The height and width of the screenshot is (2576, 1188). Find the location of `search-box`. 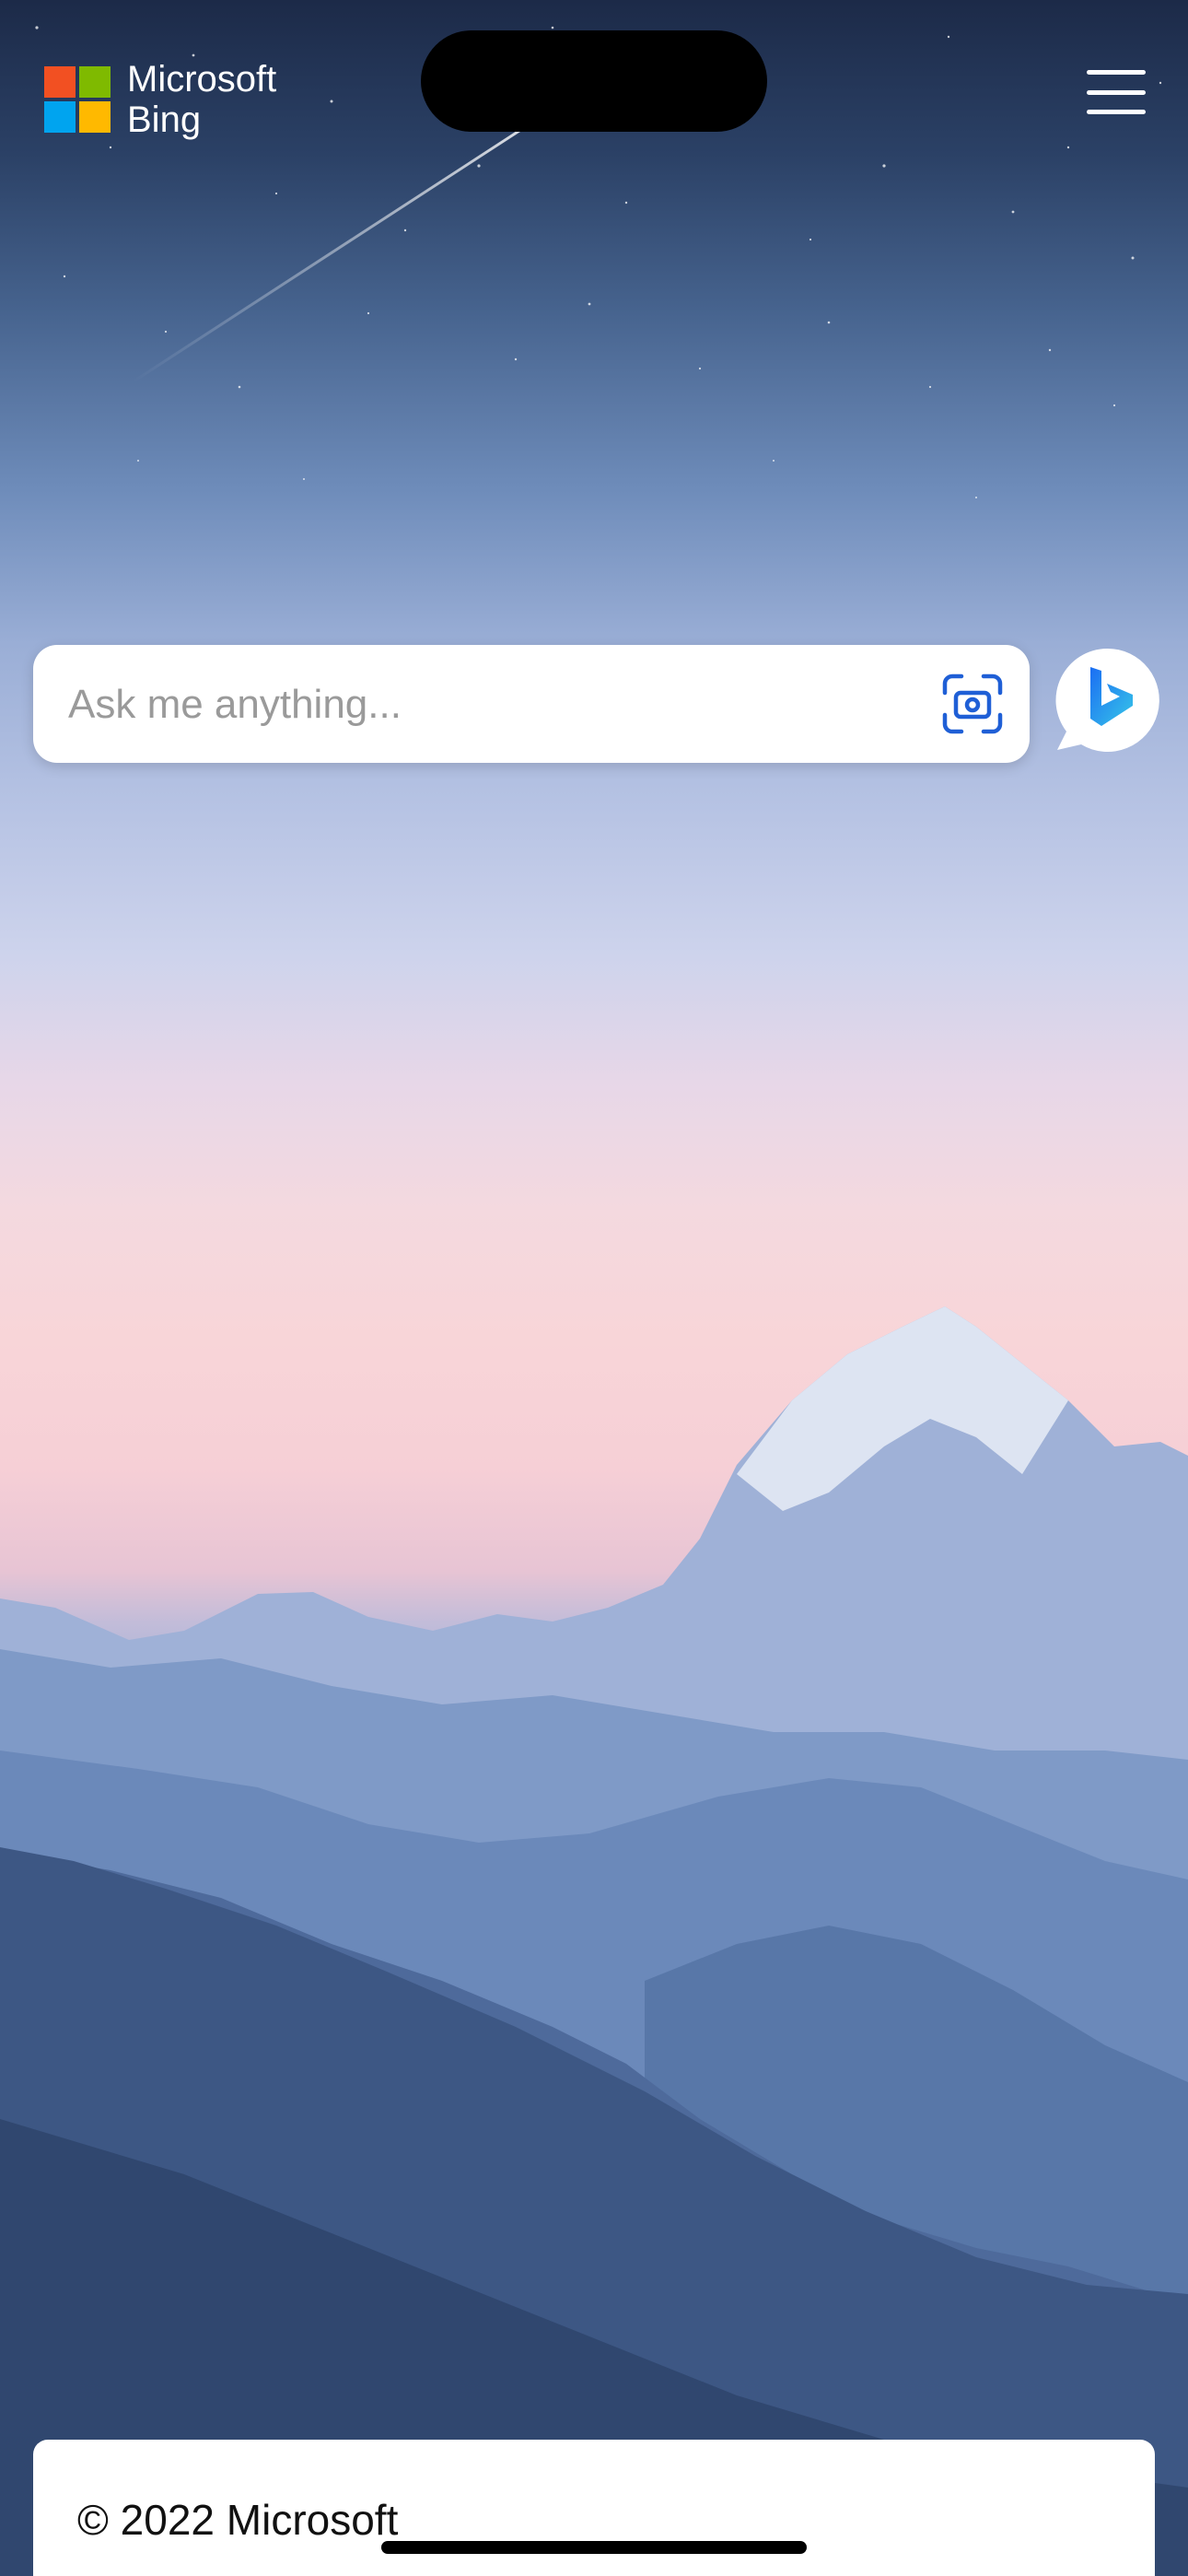

search-box is located at coordinates (531, 705).